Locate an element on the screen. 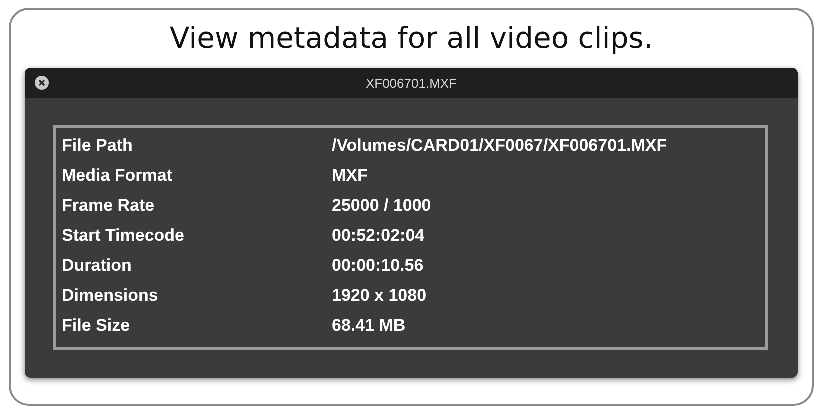 Image resolution: width=823 pixels, height=414 pixels. field-value: 25000 / 1000 is located at coordinates (382, 206).